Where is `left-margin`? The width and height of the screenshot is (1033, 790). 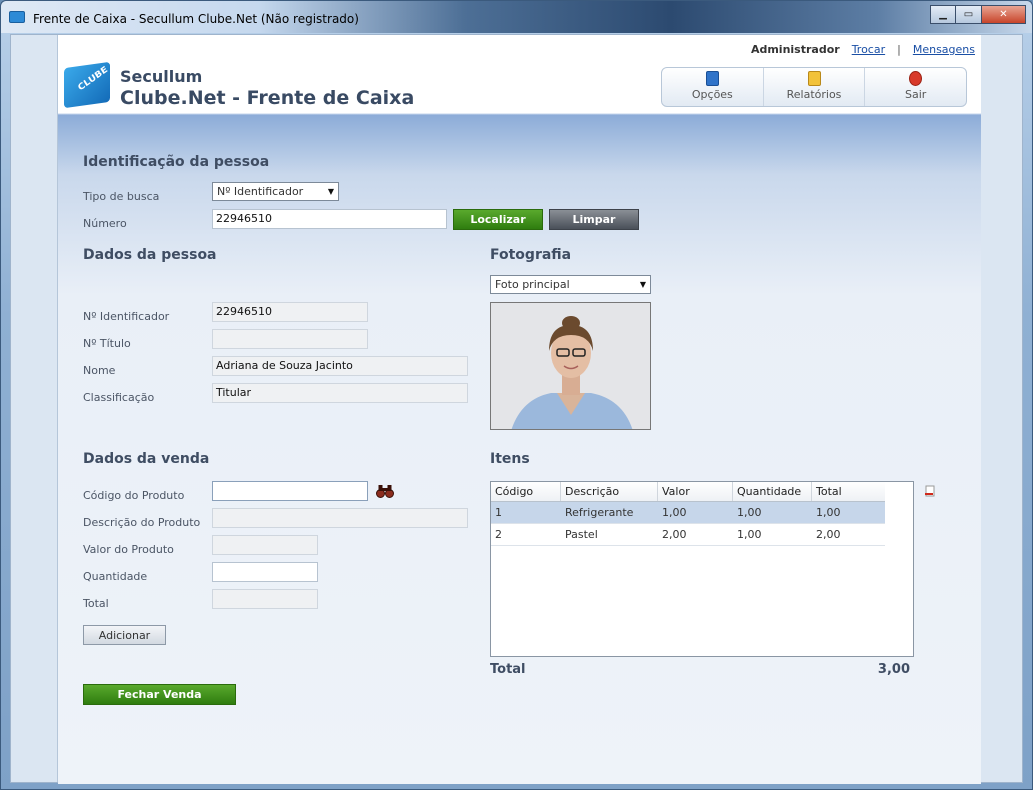 left-margin is located at coordinates (34, 408).